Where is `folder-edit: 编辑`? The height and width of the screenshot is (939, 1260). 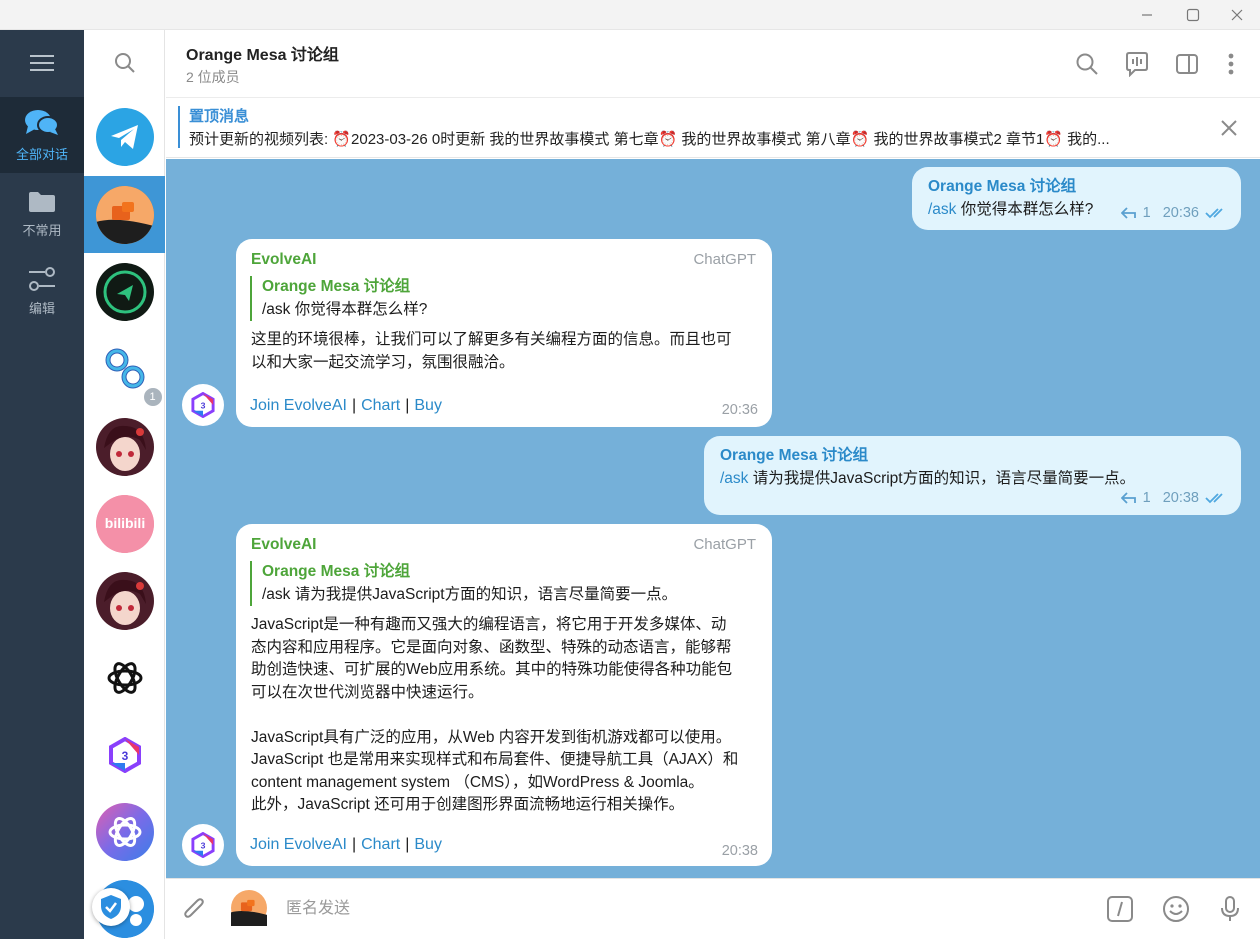
folder-edit: 编辑 is located at coordinates (42, 291).